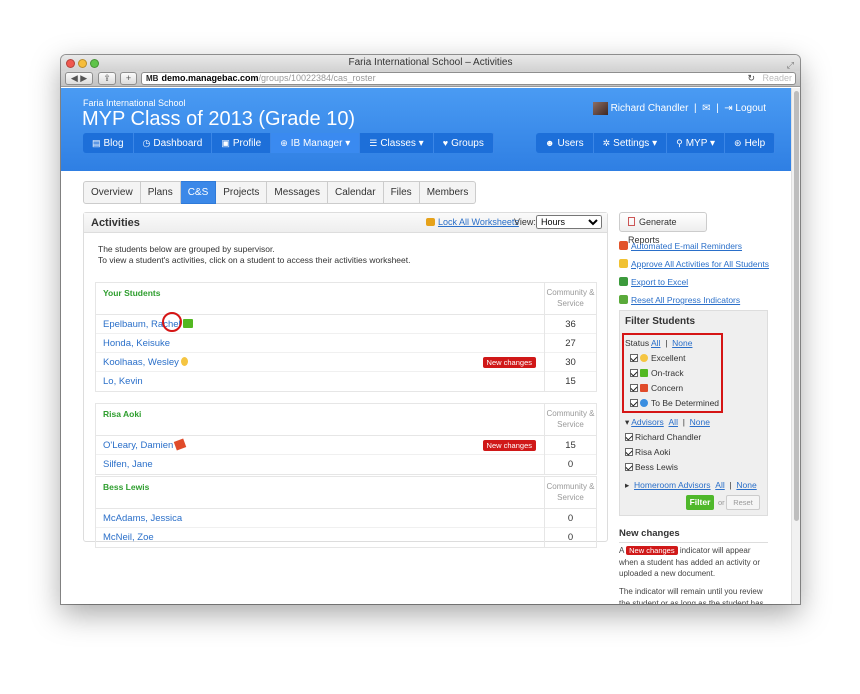 This screenshot has width=860, height=694. I want to click on tab-messages: Messages, so click(297, 192).